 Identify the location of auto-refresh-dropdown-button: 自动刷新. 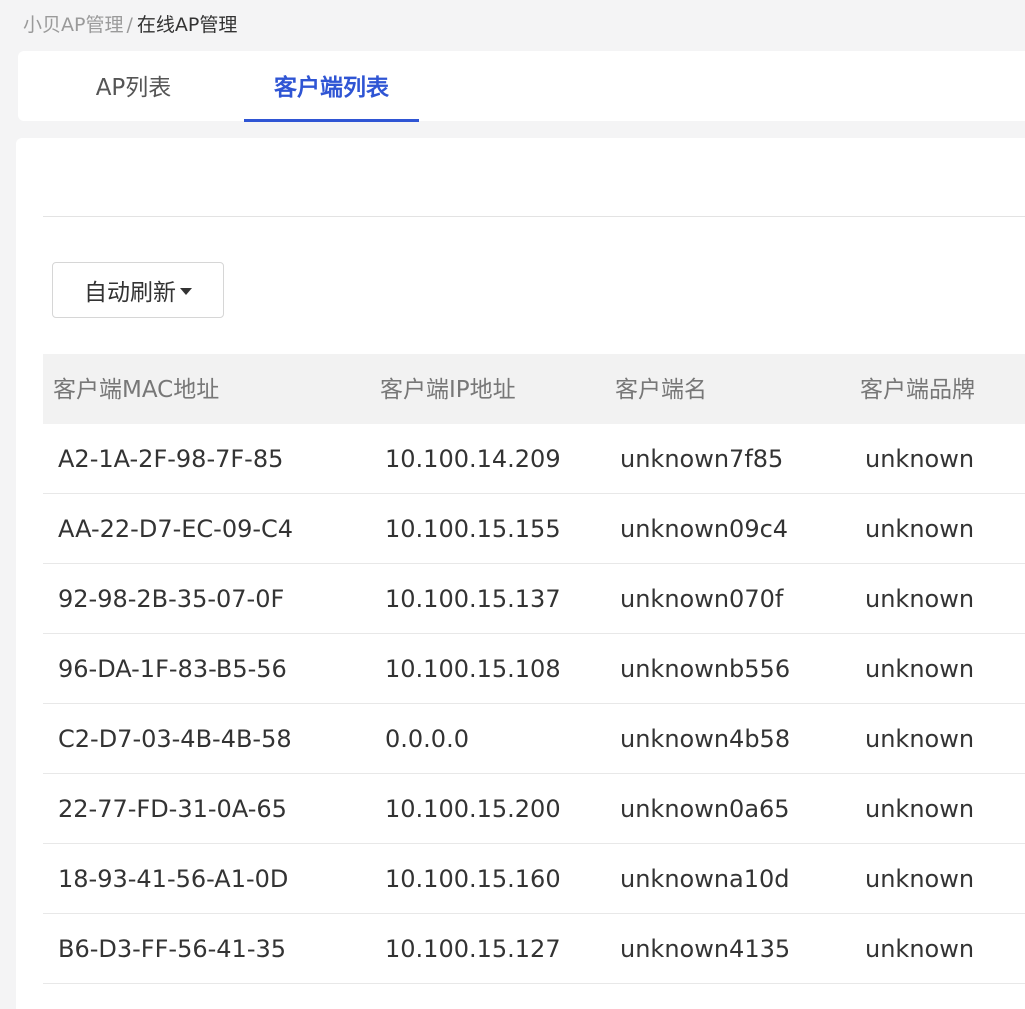
(138, 290).